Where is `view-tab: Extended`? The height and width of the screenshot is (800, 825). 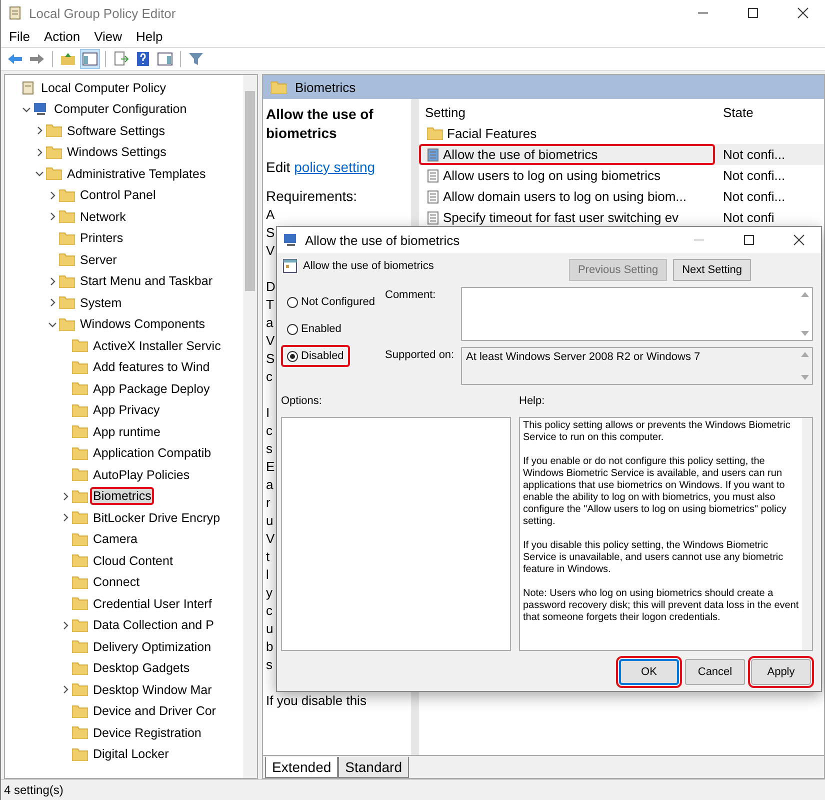 view-tab: Extended is located at coordinates (301, 767).